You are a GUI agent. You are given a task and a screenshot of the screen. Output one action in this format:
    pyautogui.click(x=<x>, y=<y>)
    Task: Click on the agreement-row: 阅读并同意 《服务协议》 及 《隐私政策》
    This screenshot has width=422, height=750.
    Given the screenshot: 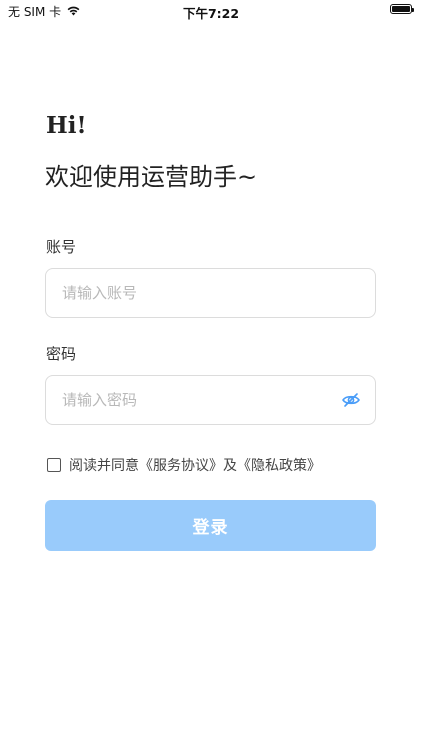 What is the action you would take?
    pyautogui.click(x=184, y=465)
    